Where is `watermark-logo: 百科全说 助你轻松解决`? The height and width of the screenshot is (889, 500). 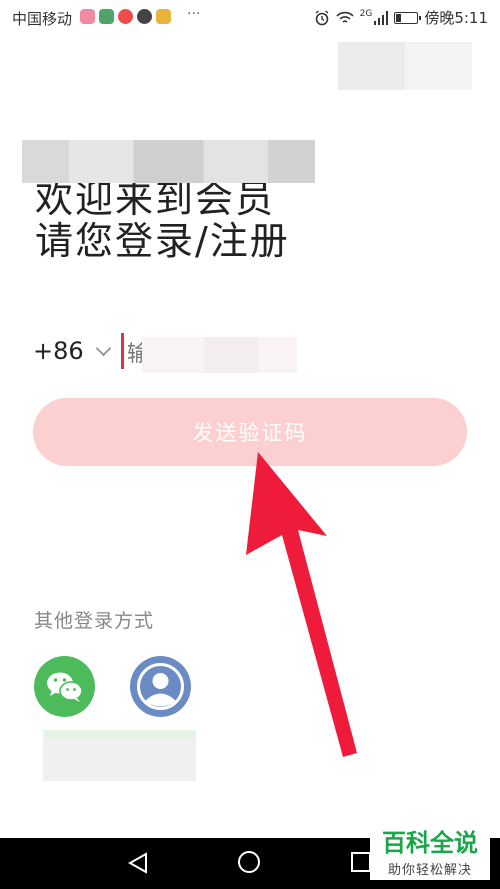 watermark-logo: 百科全说 助你轻松解决 is located at coordinates (430, 854).